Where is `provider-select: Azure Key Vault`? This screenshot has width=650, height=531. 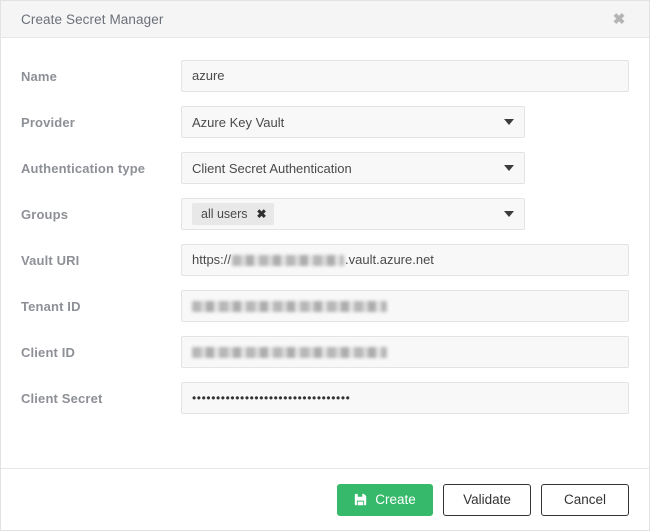 provider-select: Azure Key Vault is located at coordinates (353, 122).